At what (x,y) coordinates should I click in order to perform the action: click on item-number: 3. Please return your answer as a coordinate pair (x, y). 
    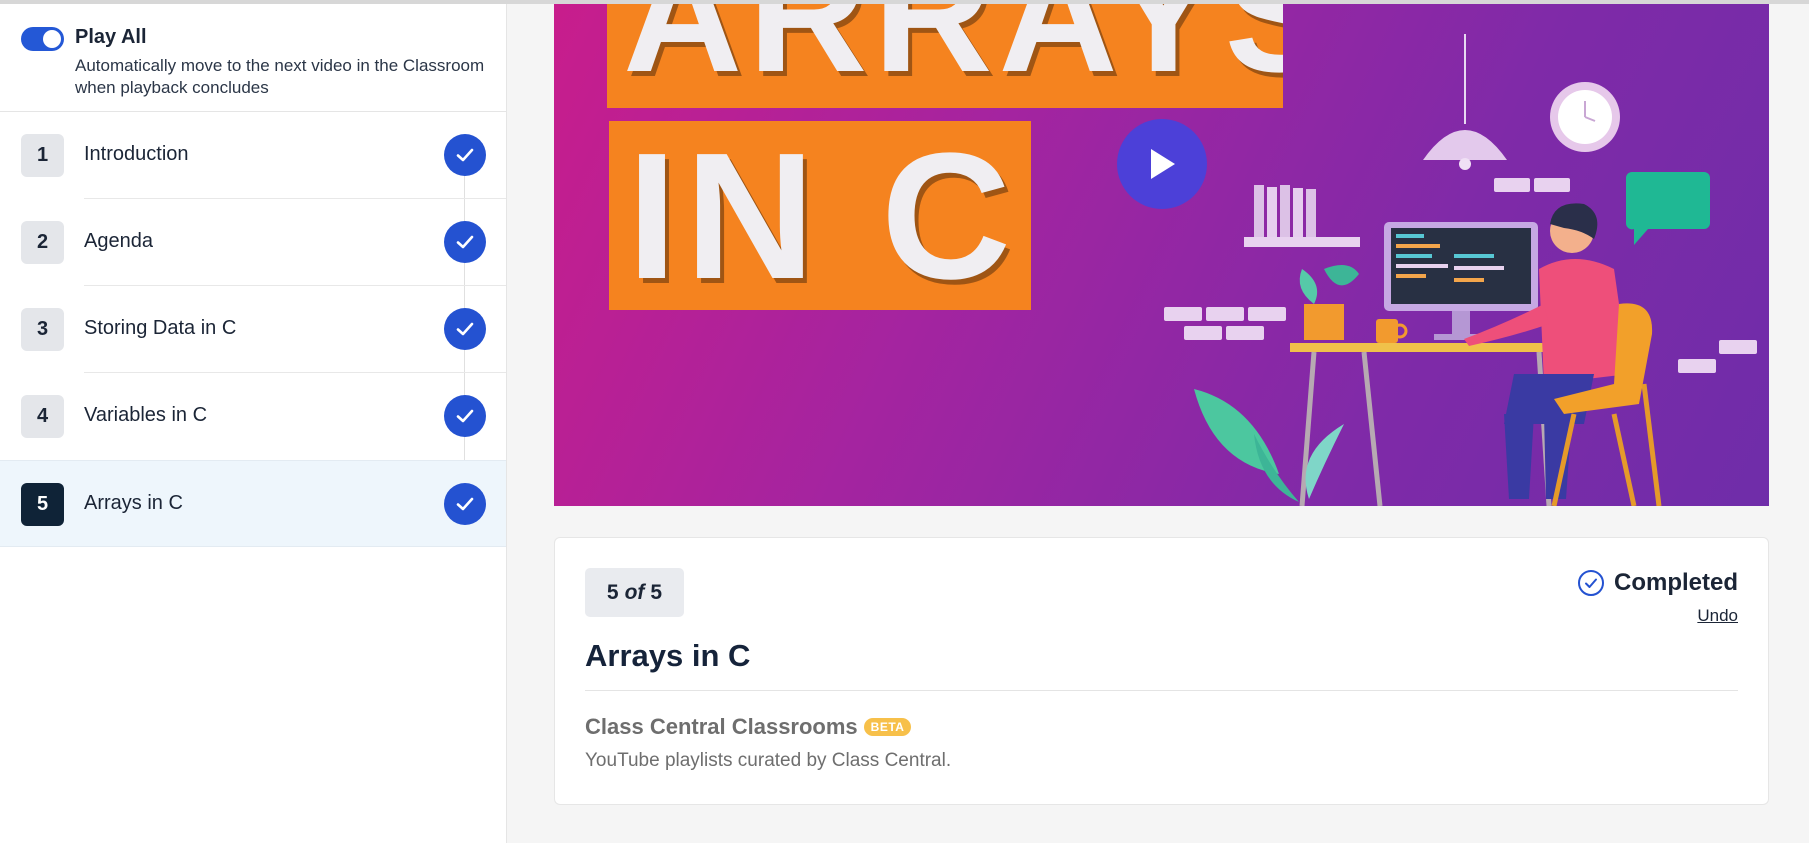
    Looking at the image, I should click on (42, 329).